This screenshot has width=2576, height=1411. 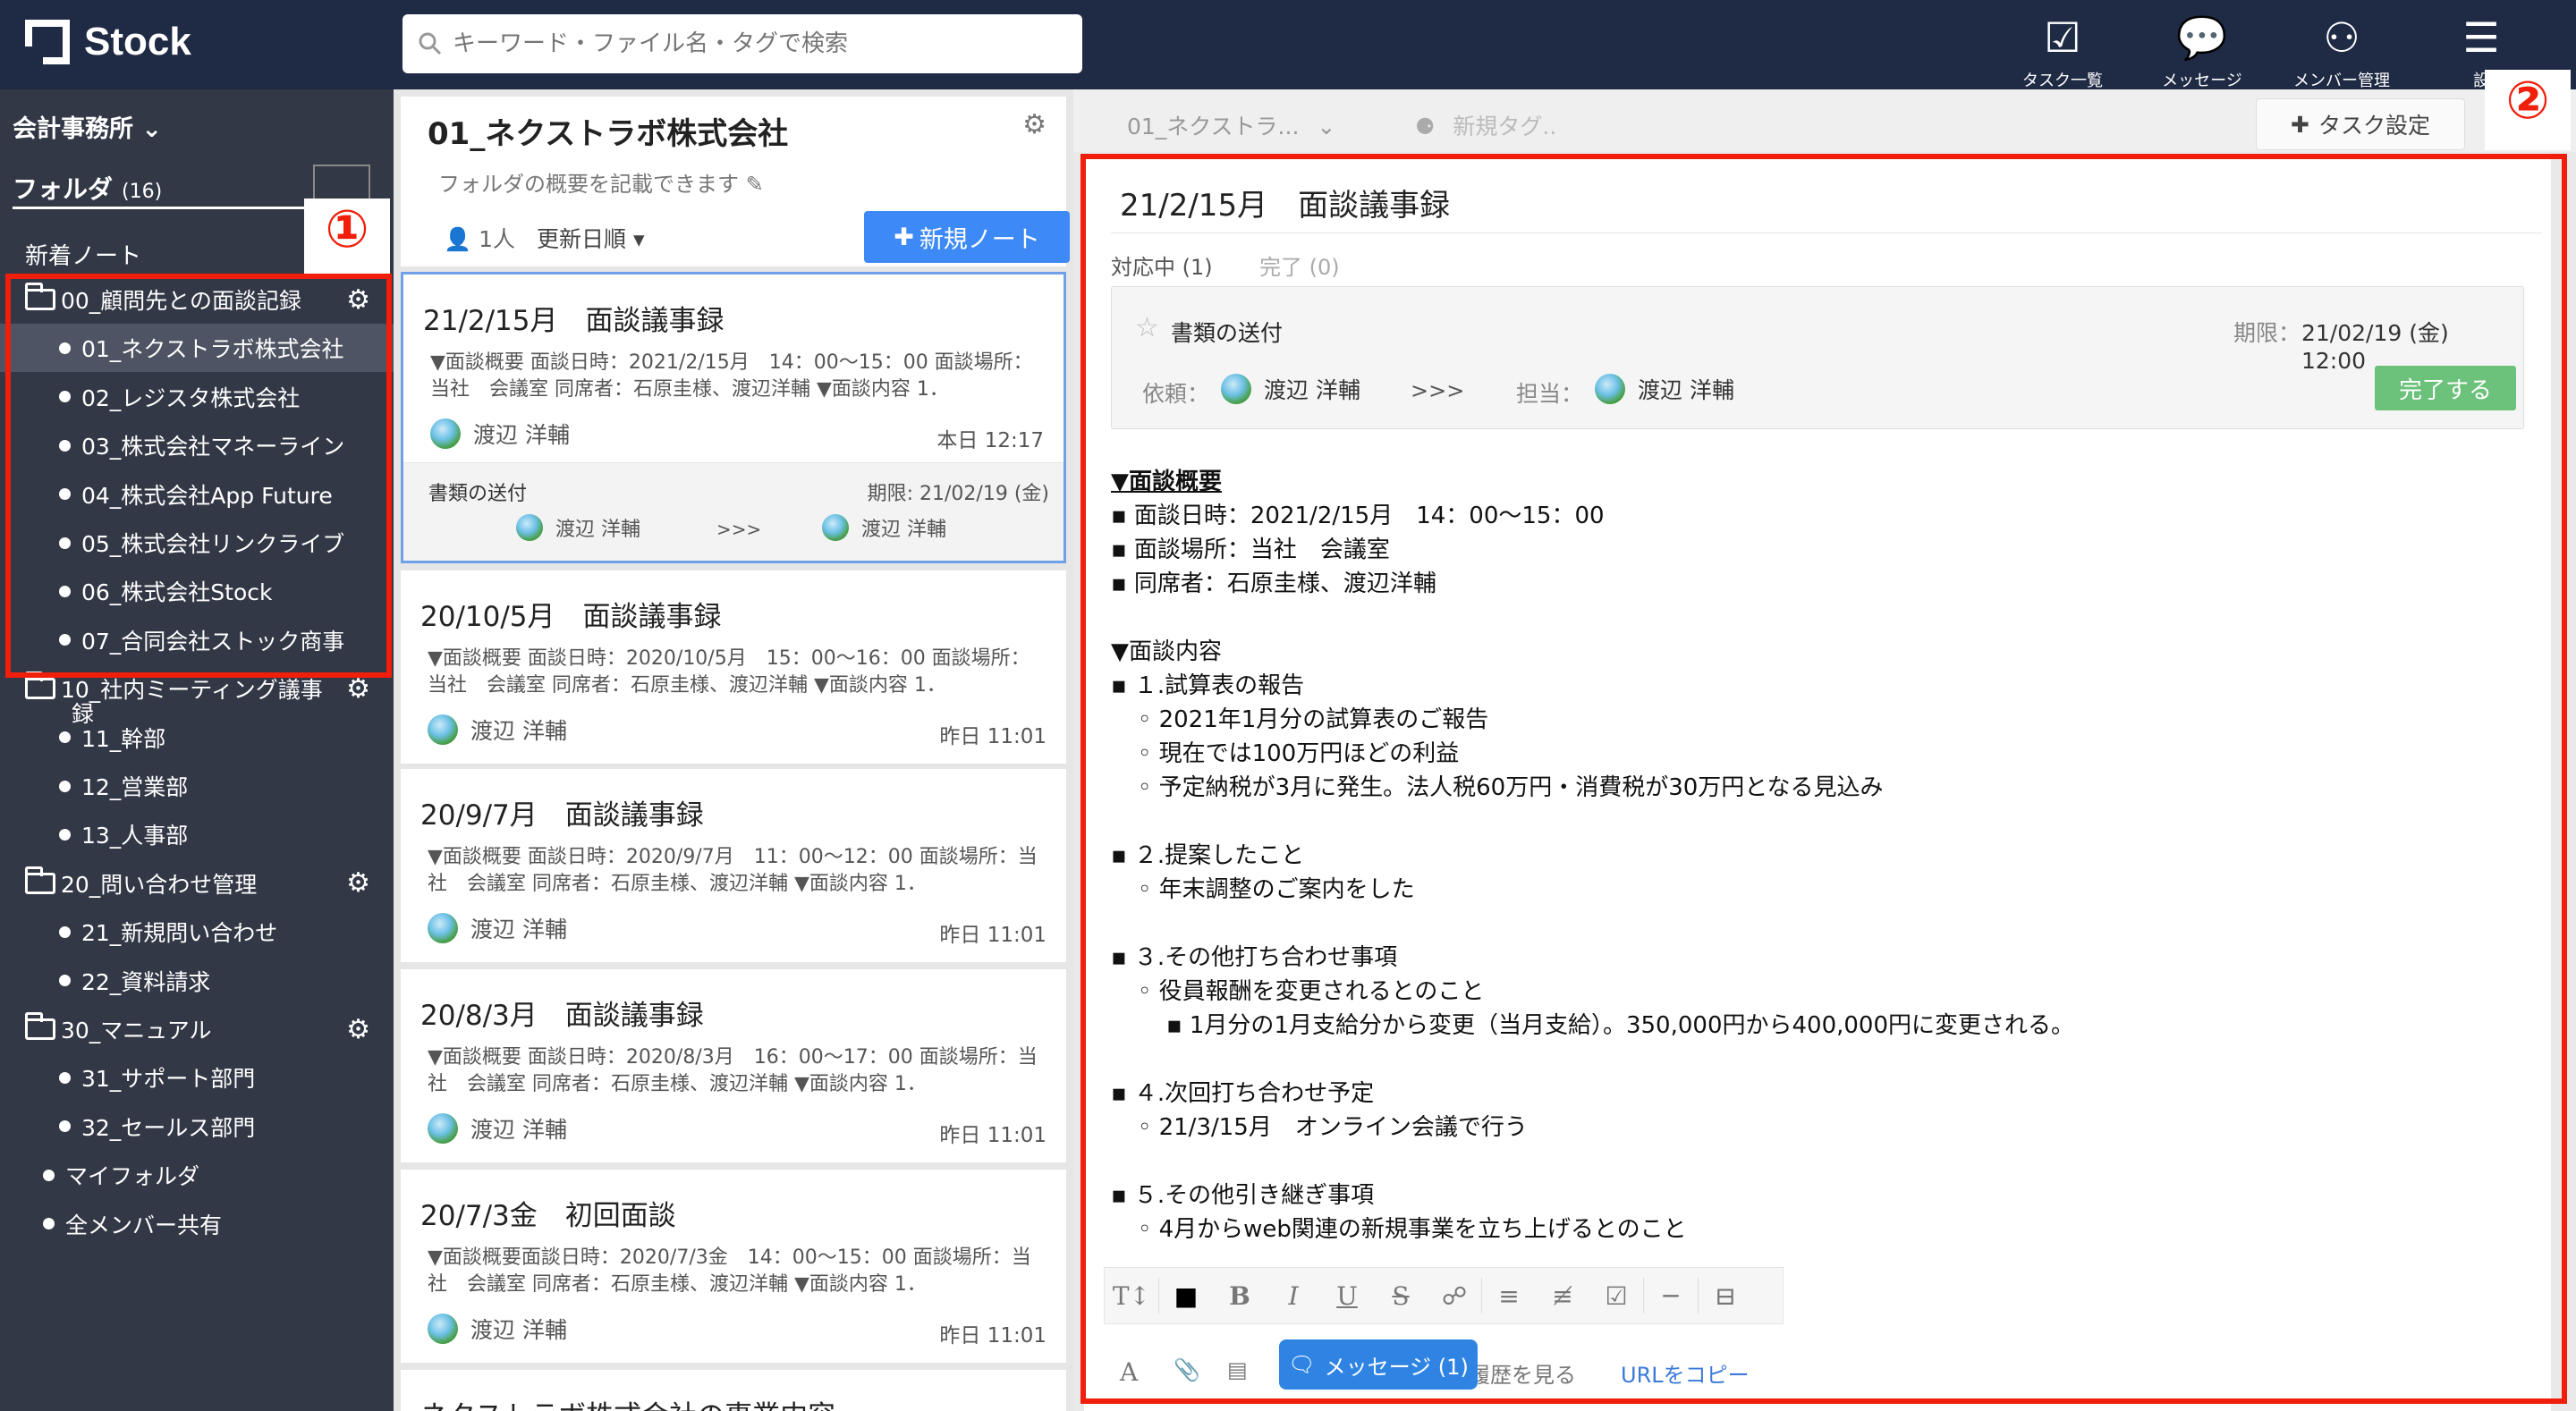 What do you see at coordinates (479, 238) in the screenshot?
I see `member-count: 👤 1人` at bounding box center [479, 238].